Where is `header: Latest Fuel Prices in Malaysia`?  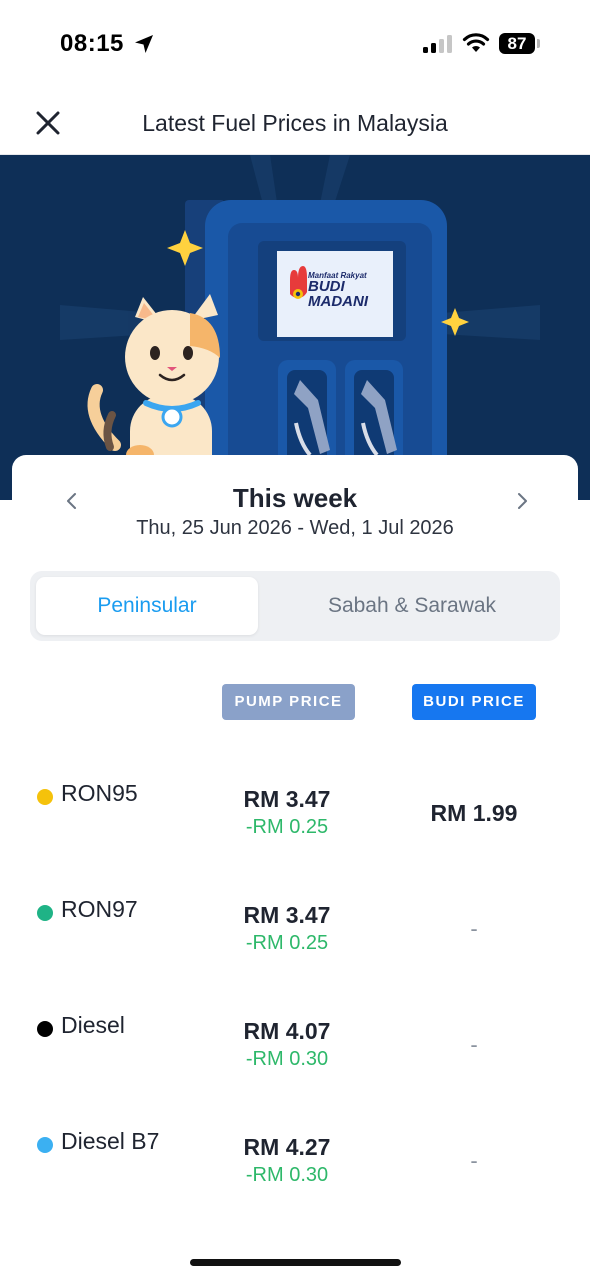
header: Latest Fuel Prices in Malaysia is located at coordinates (295, 122).